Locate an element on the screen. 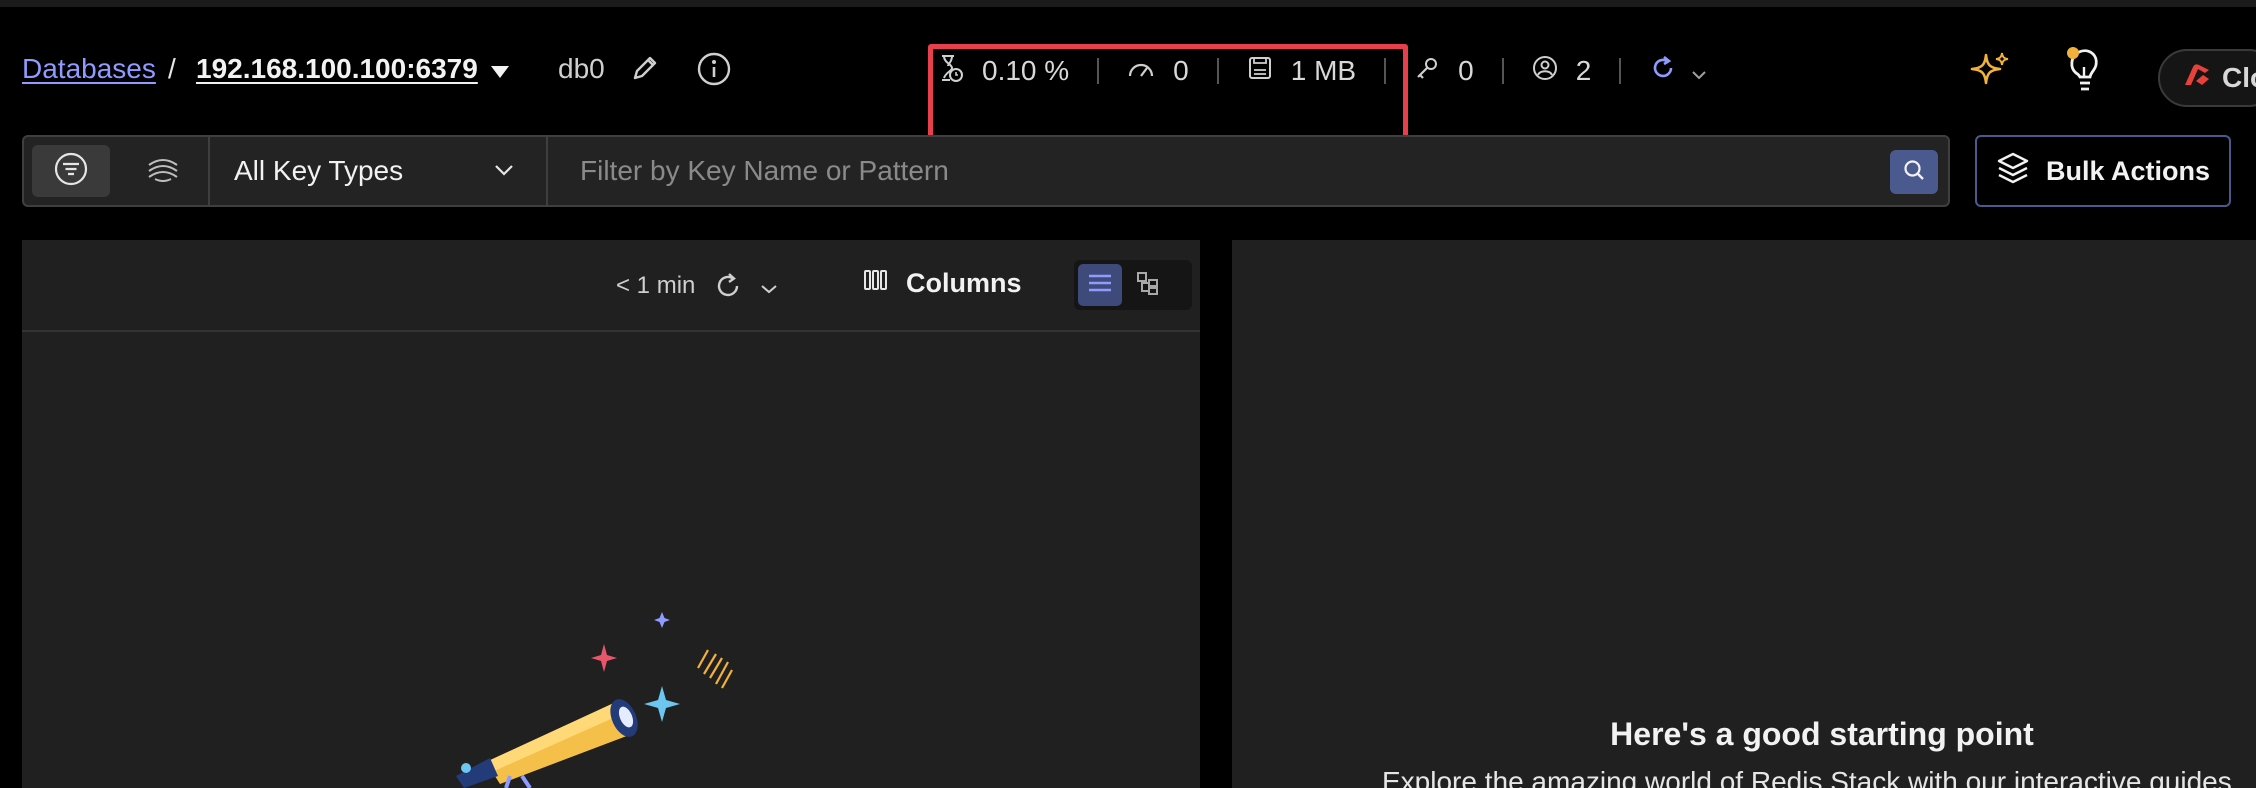  columns-button: Columns is located at coordinates (942, 283).